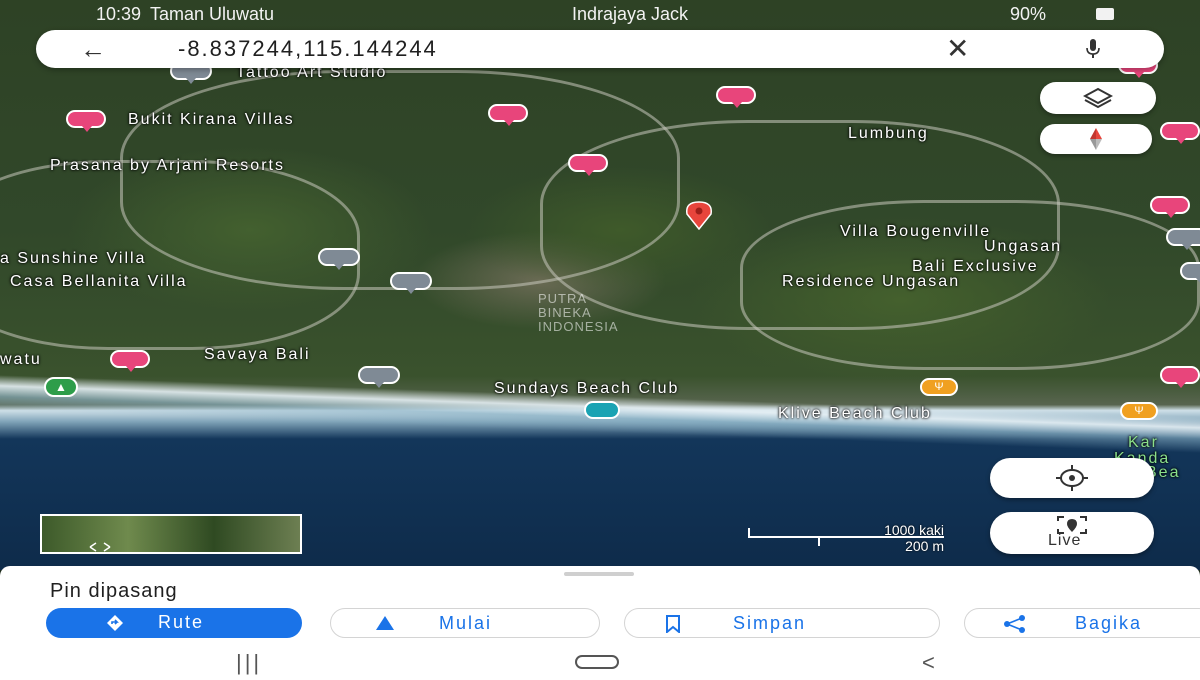  I want to click on crosshair-icon, so click(1072, 478).